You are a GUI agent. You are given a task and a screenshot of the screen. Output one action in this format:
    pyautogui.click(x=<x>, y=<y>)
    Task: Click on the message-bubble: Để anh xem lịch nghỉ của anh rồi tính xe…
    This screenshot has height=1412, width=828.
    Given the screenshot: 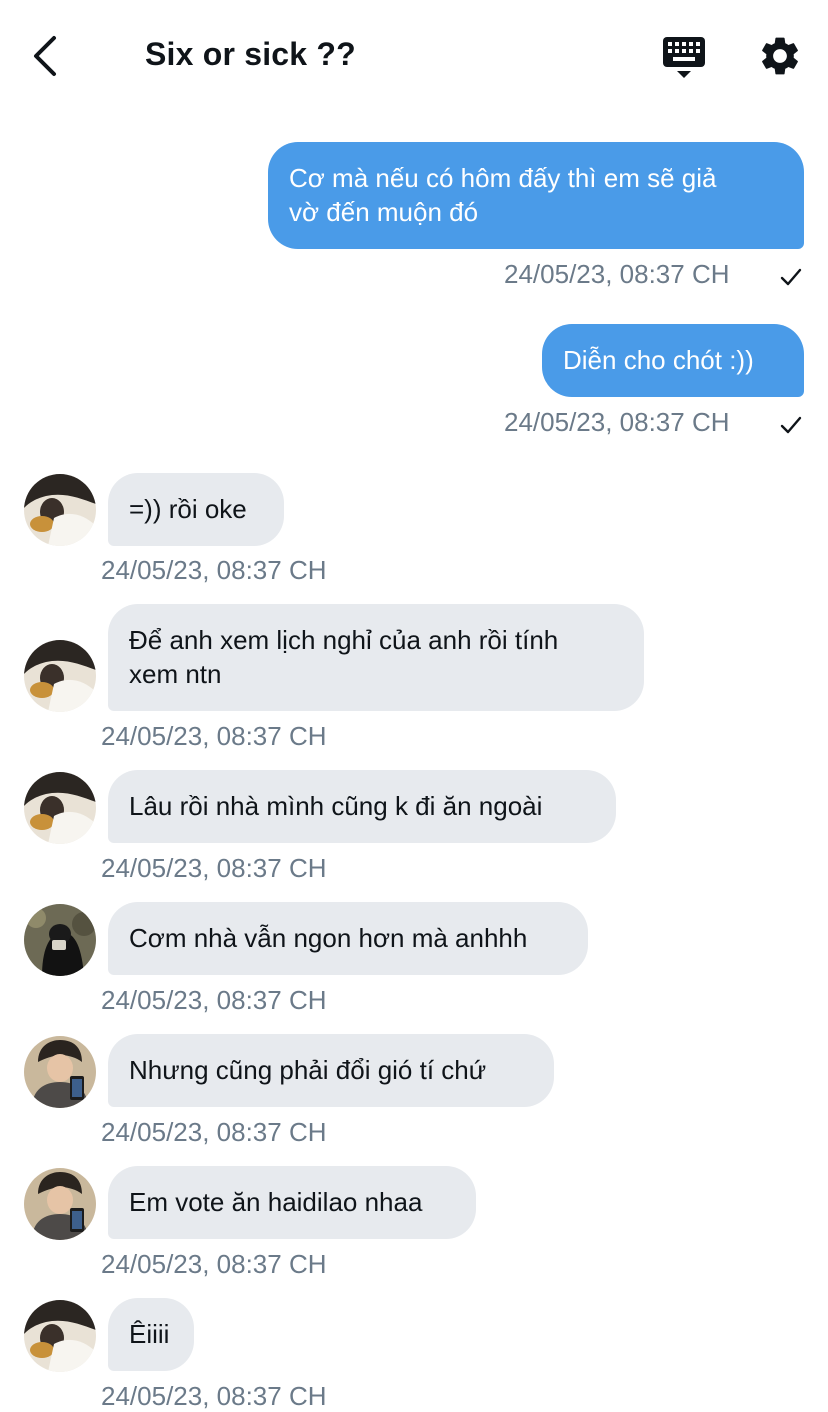 What is the action you would take?
    pyautogui.click(x=376, y=657)
    